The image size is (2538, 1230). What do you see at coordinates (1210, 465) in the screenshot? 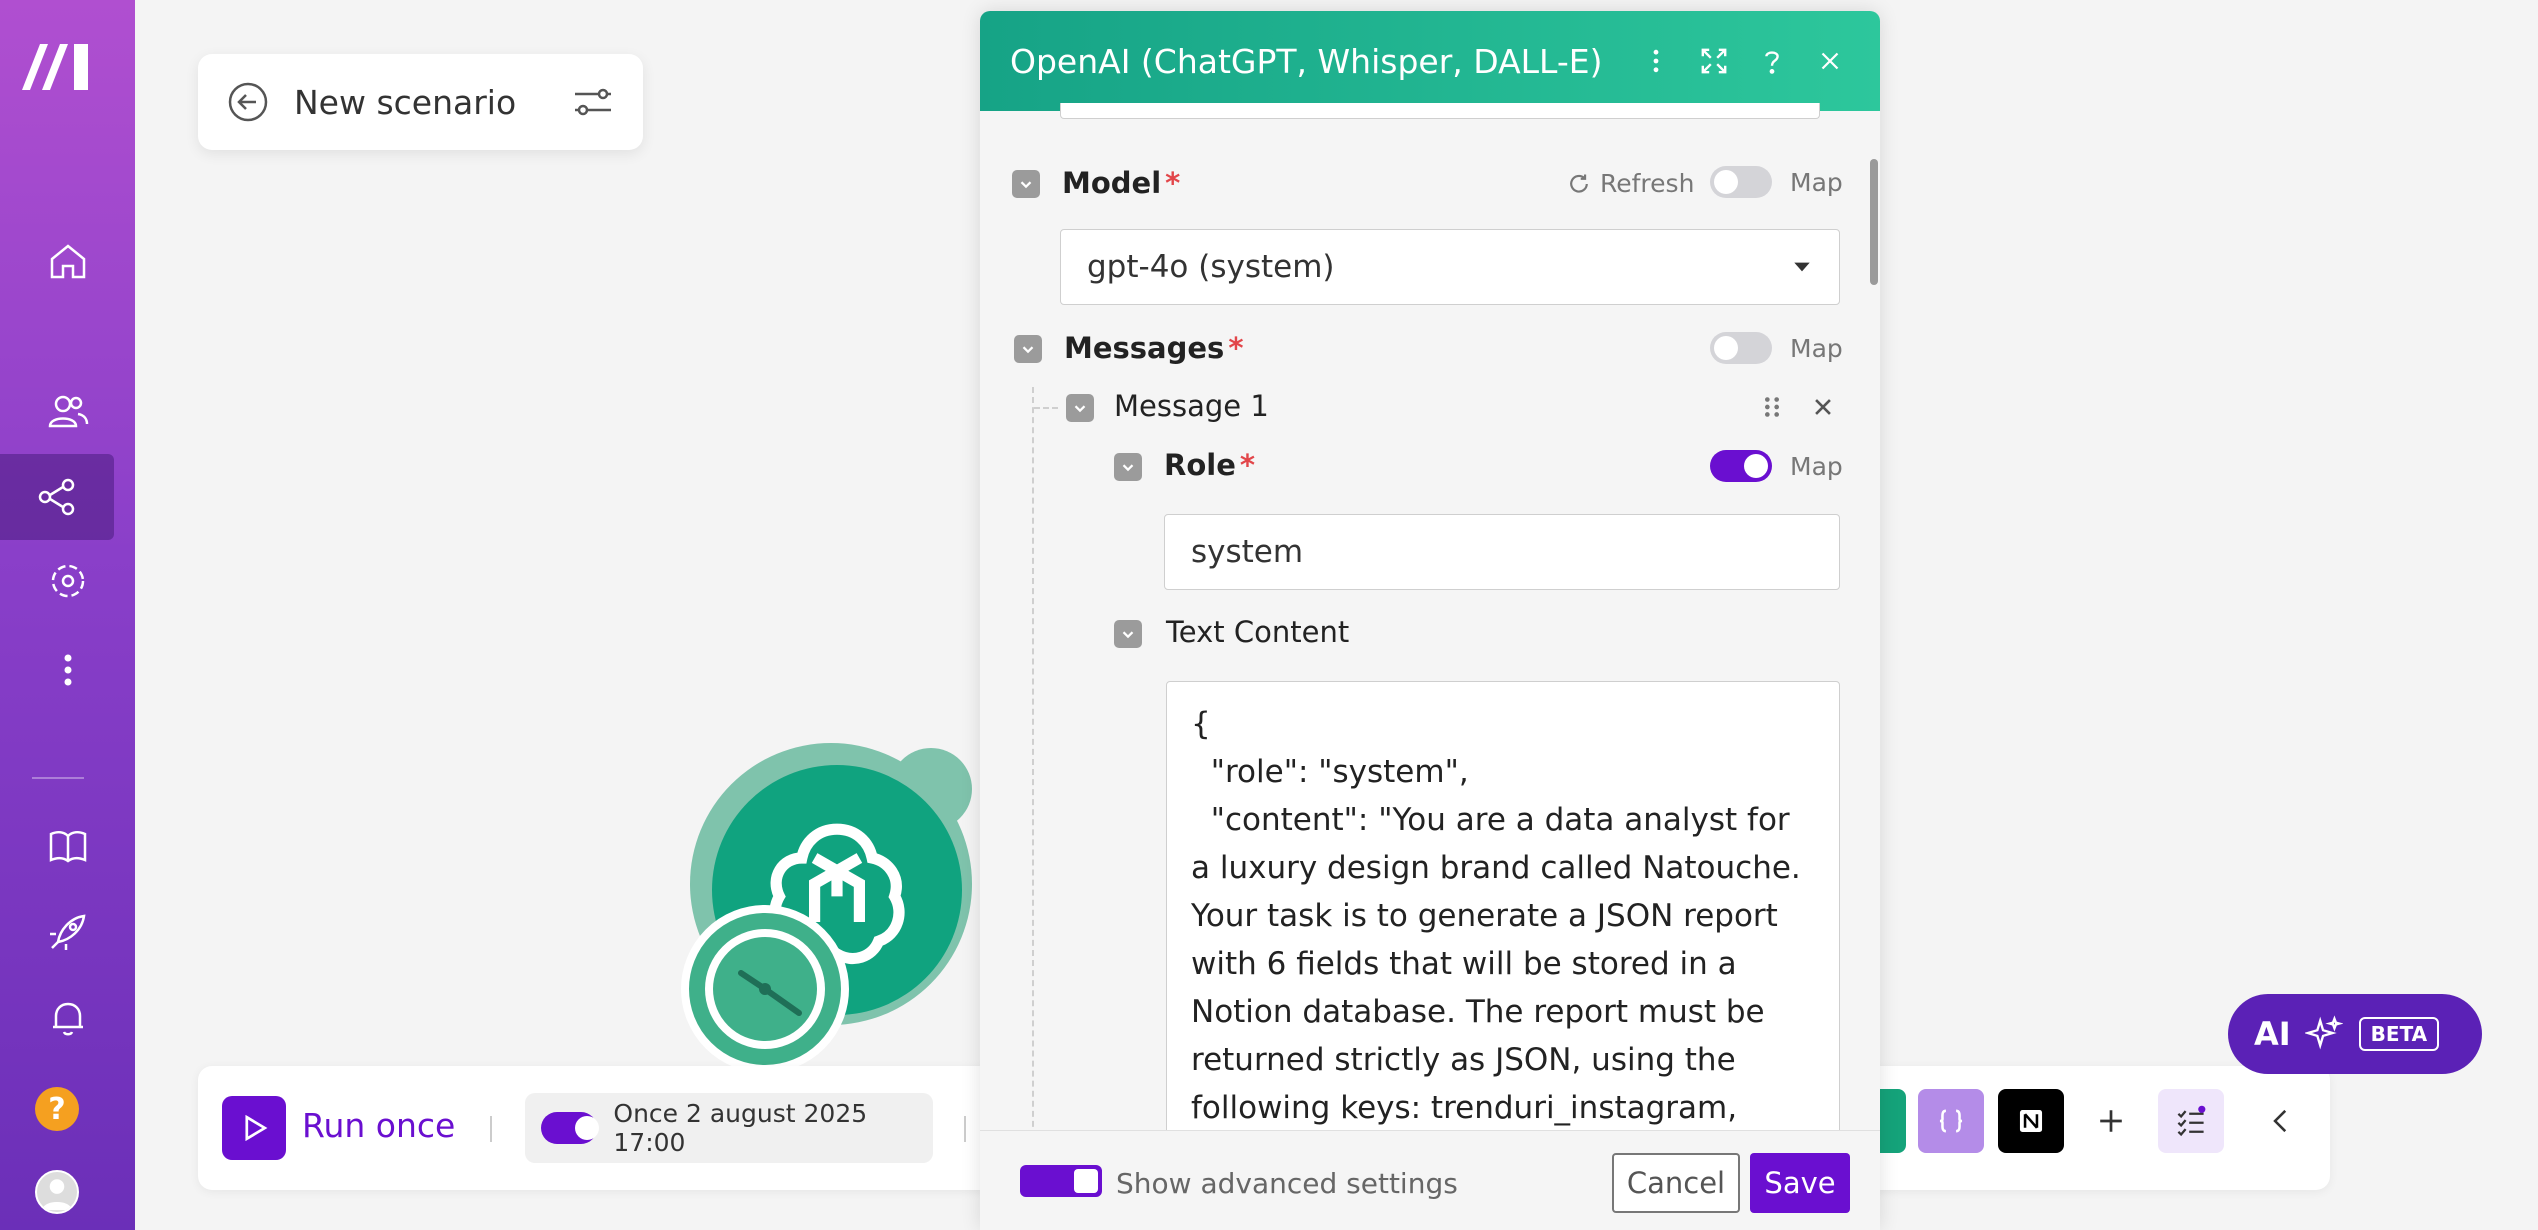
I see `role-label: Role *` at bounding box center [1210, 465].